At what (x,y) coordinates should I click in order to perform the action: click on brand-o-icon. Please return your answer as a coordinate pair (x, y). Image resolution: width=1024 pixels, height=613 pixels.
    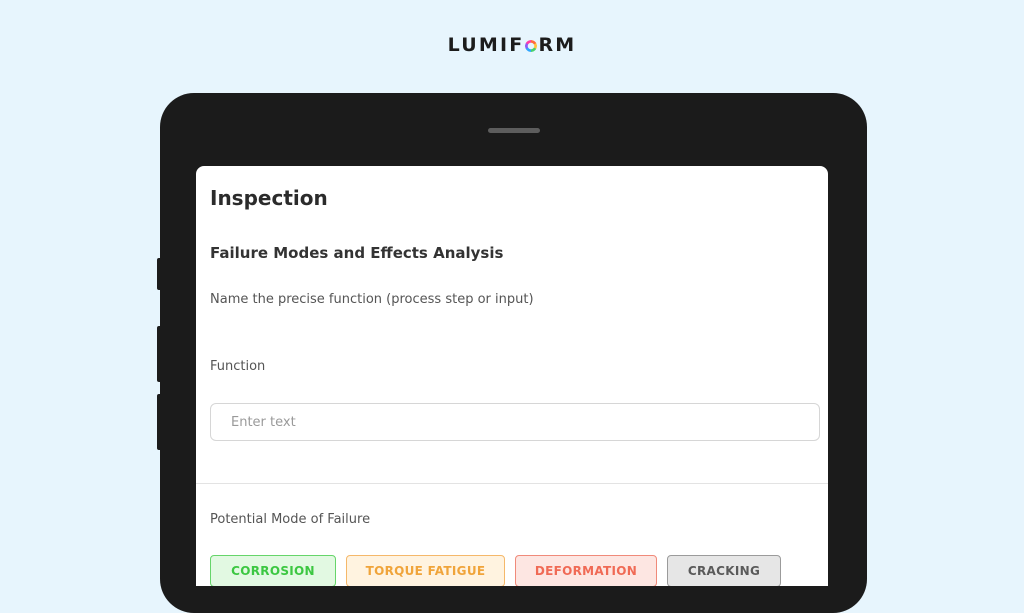
    Looking at the image, I should click on (531, 46).